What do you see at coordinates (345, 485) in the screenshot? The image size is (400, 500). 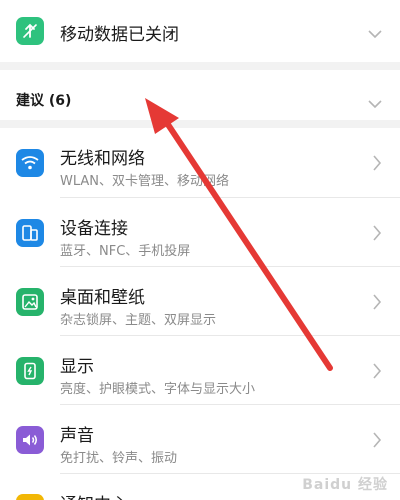 I see `watermark: Baidu 经验` at bounding box center [345, 485].